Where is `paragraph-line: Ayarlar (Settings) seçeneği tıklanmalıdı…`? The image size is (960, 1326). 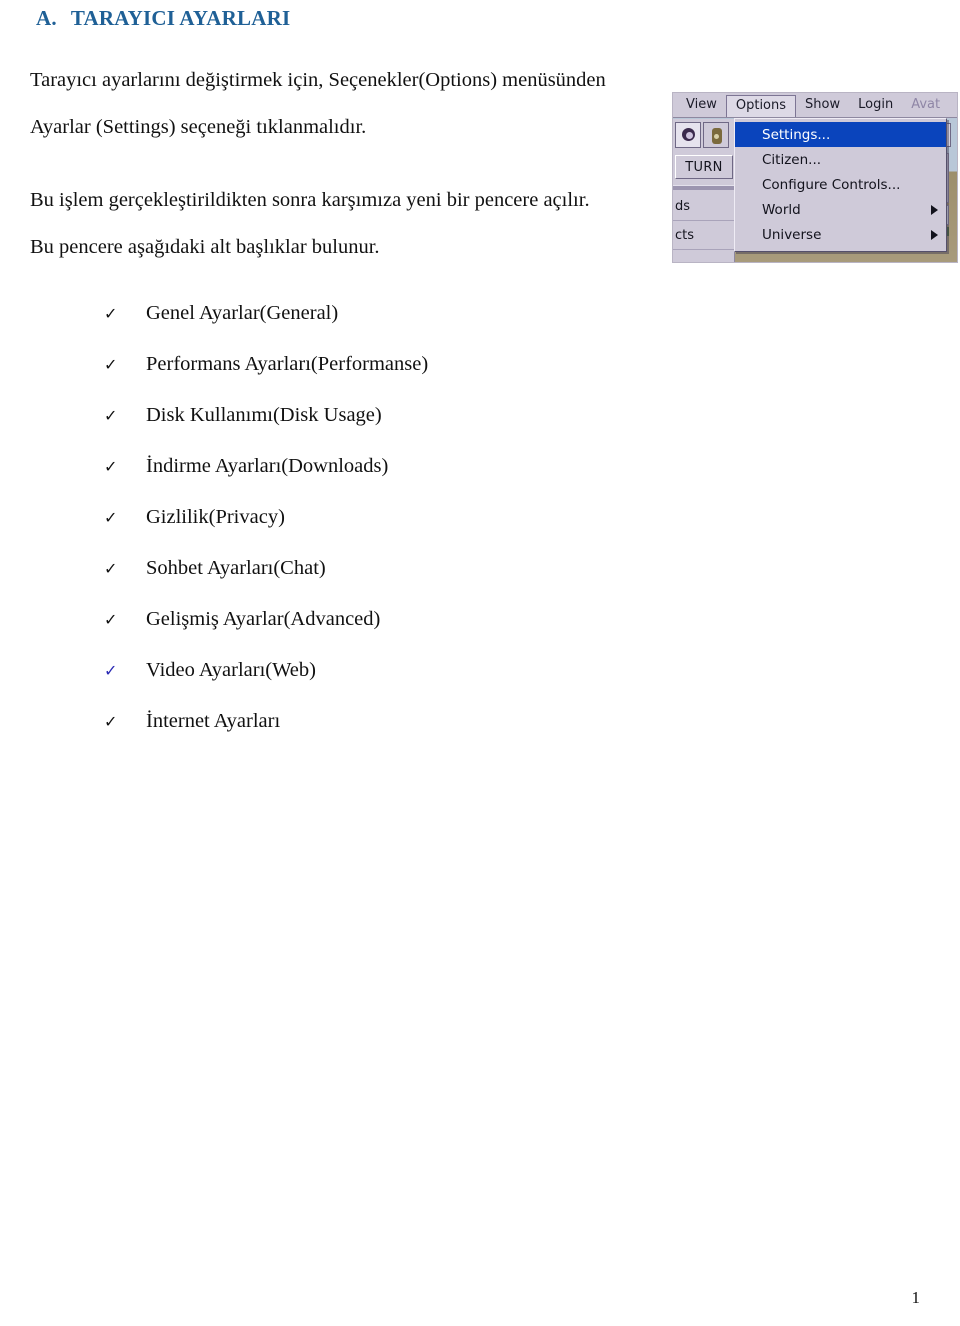
paragraph-line: Ayarlar (Settings) seçeneği tıklanmalıdı… is located at coordinates (198, 127).